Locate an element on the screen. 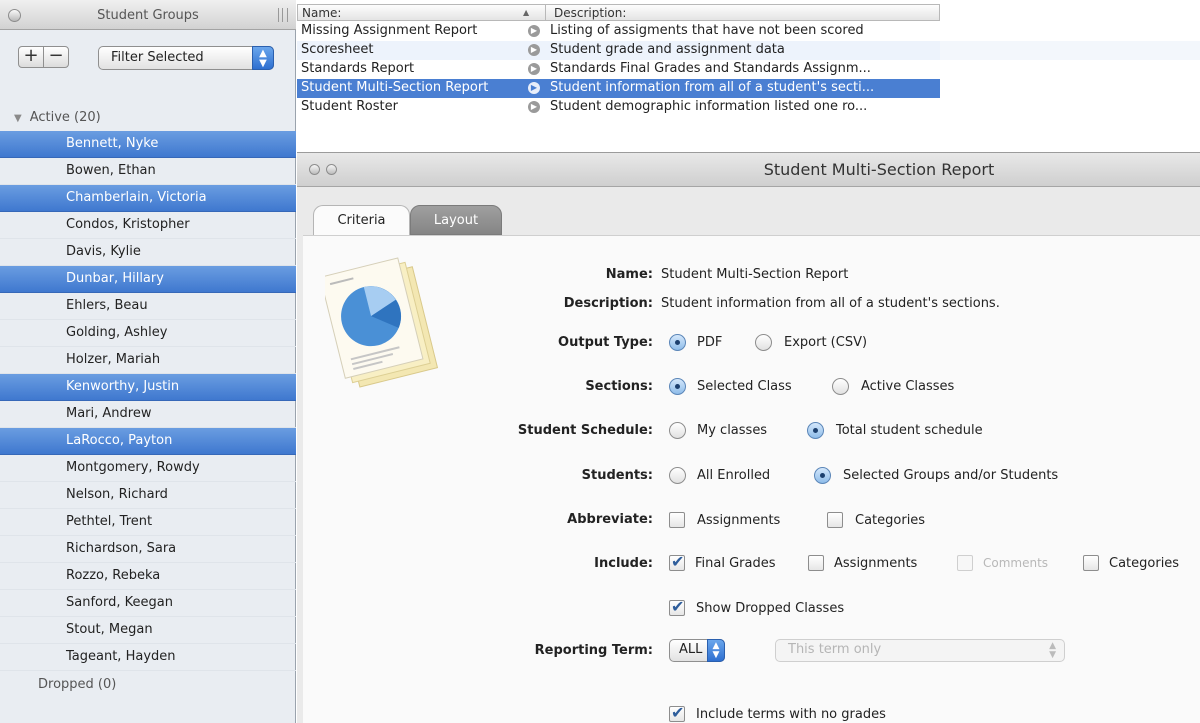  include-categories-checkbox is located at coordinates (1091, 563).